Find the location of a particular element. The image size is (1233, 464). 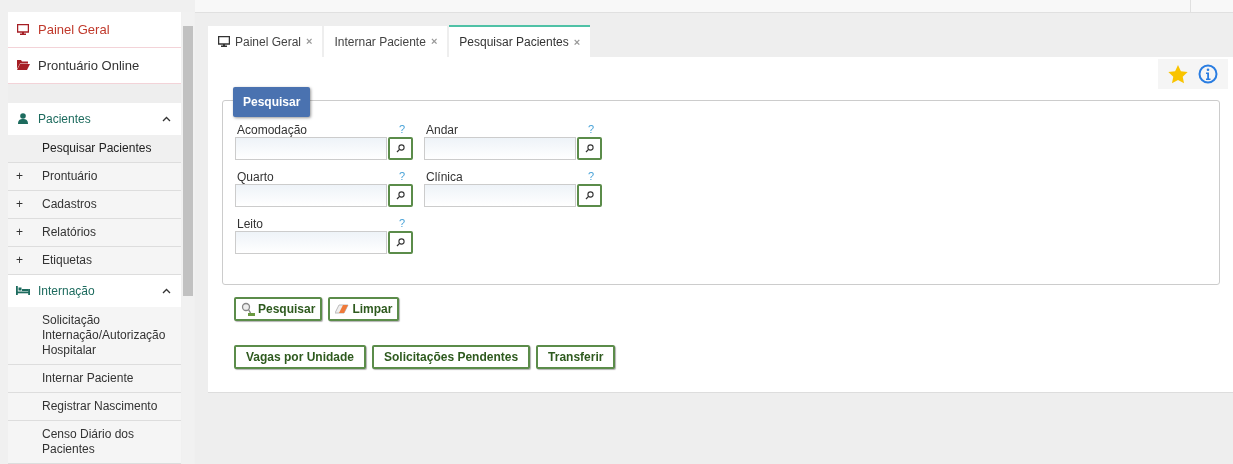

person-icon is located at coordinates (23, 119).